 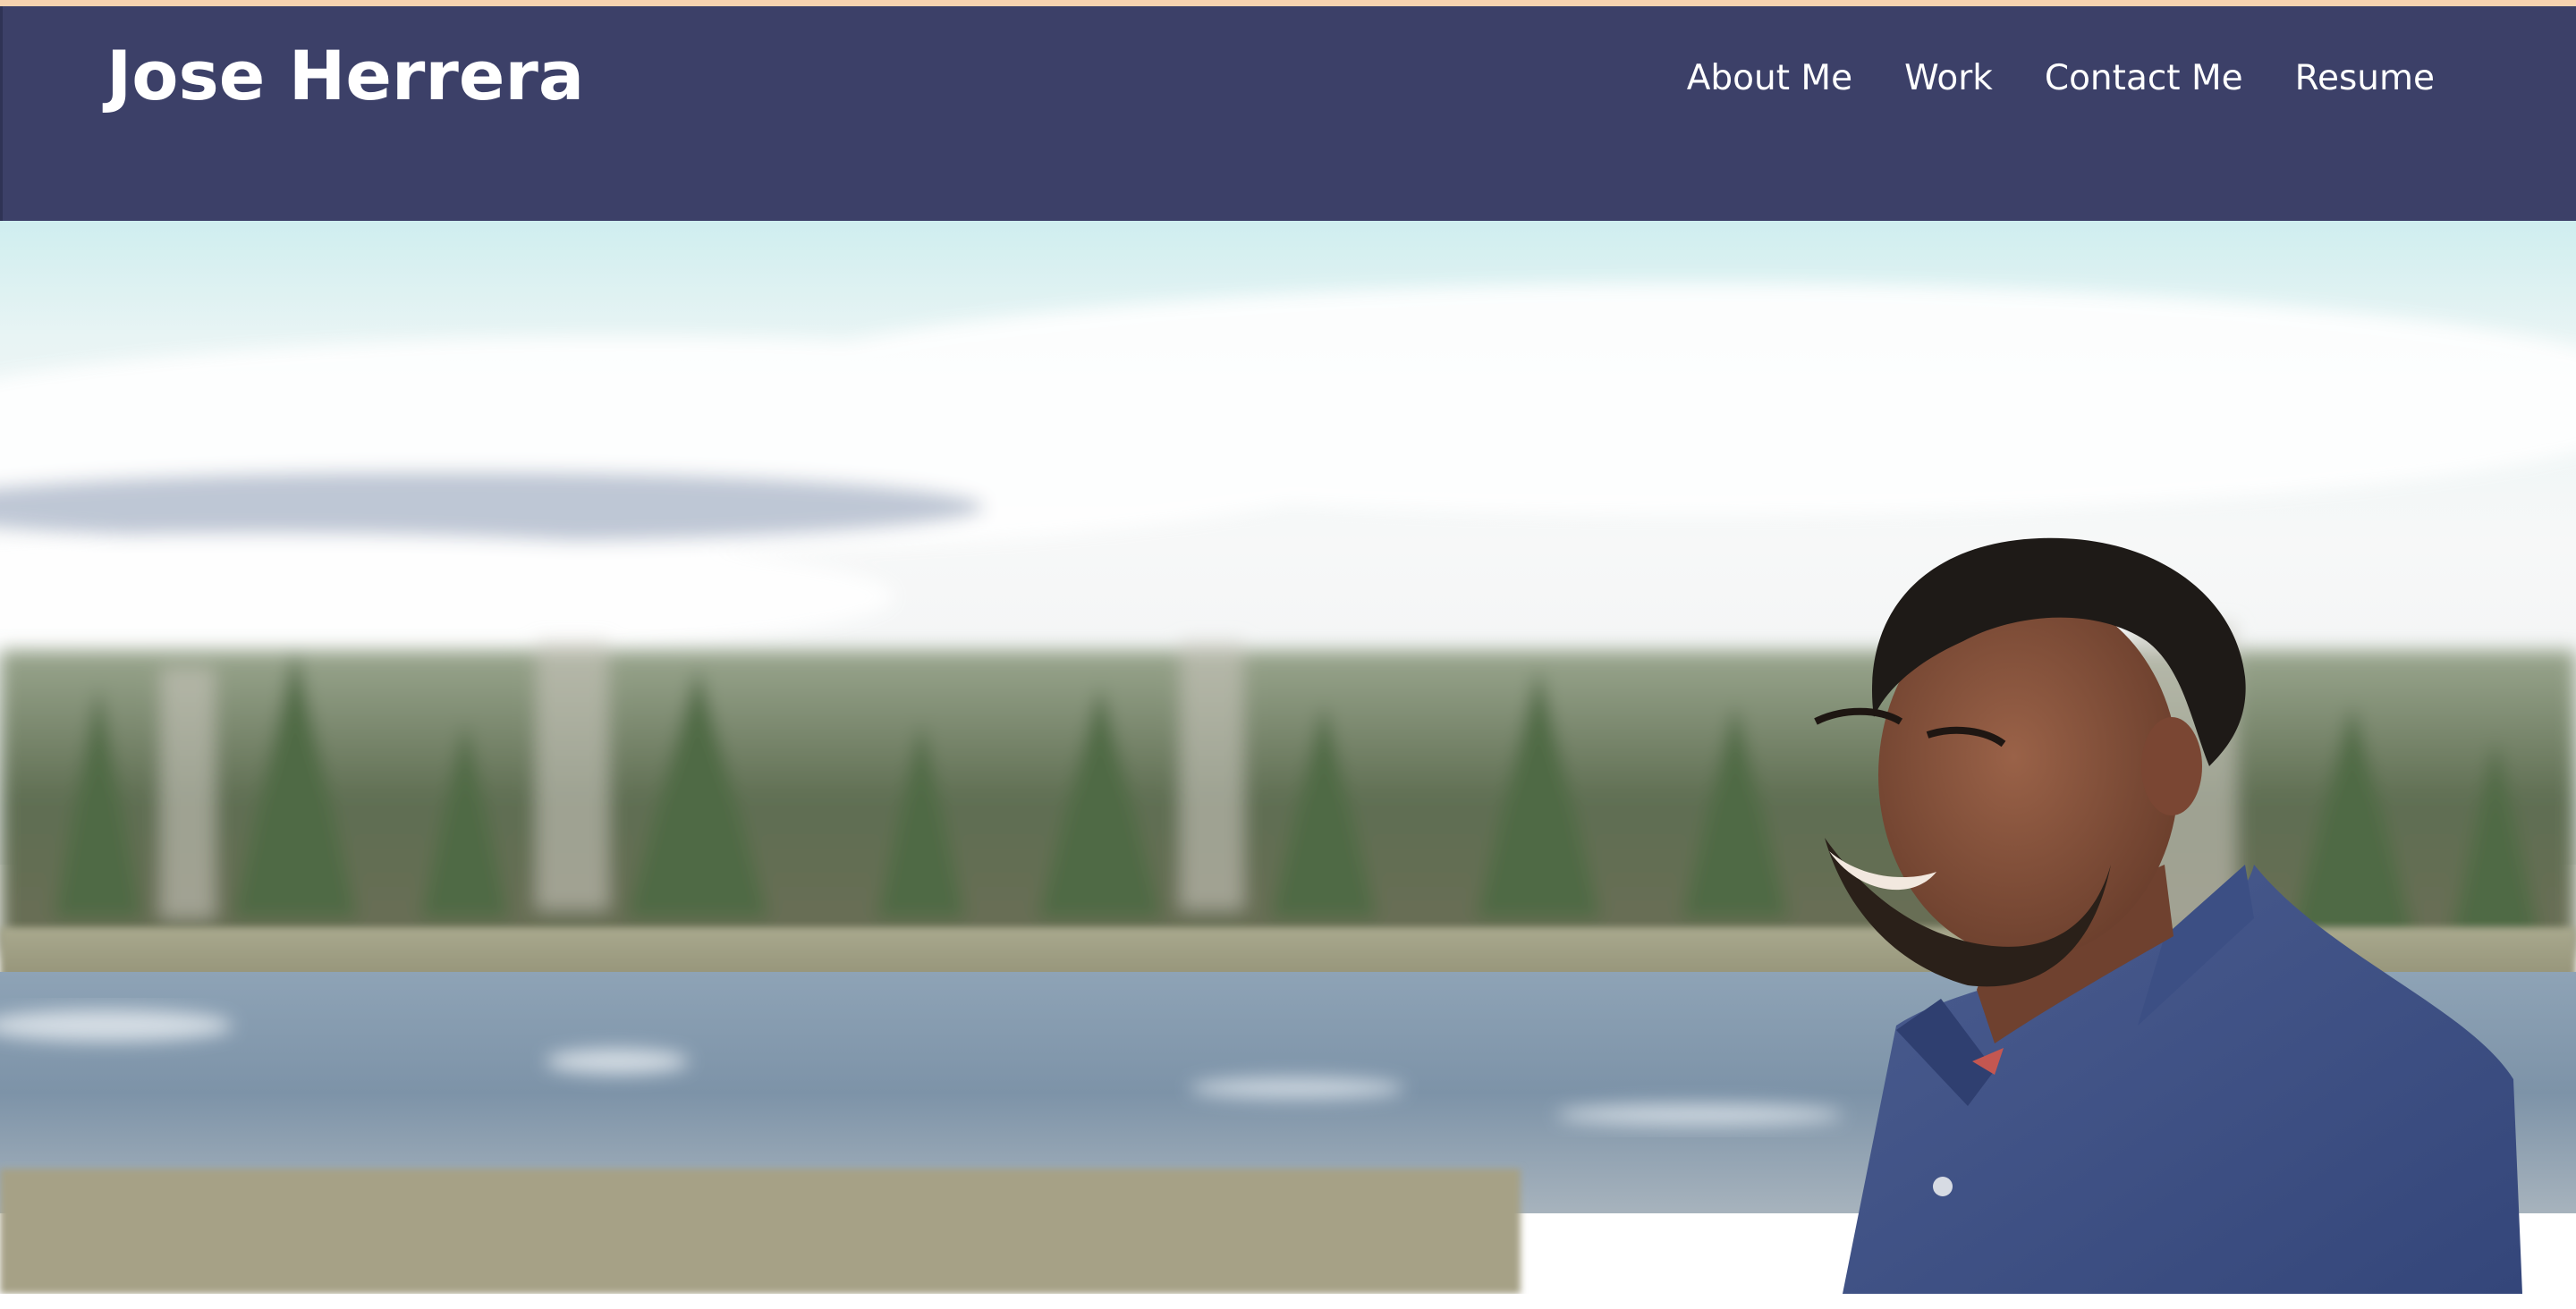 I want to click on nav-item: Resume, so click(x=2365, y=79).